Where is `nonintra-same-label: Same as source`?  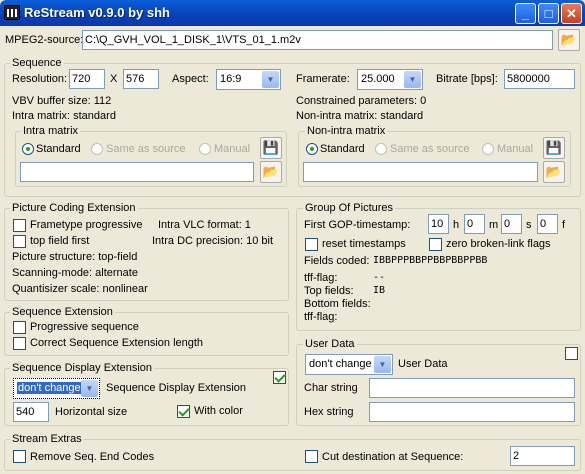
nonintra-same-label: Same as source is located at coordinates (430, 149).